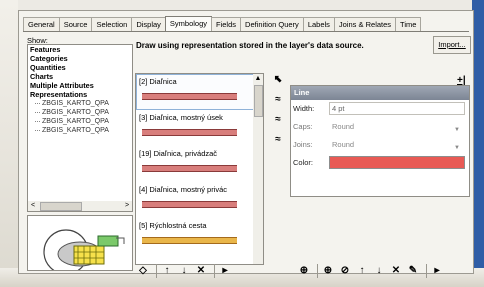  What do you see at coordinates (397, 126) in the screenshot?
I see `caps-select: Round ▼` at bounding box center [397, 126].